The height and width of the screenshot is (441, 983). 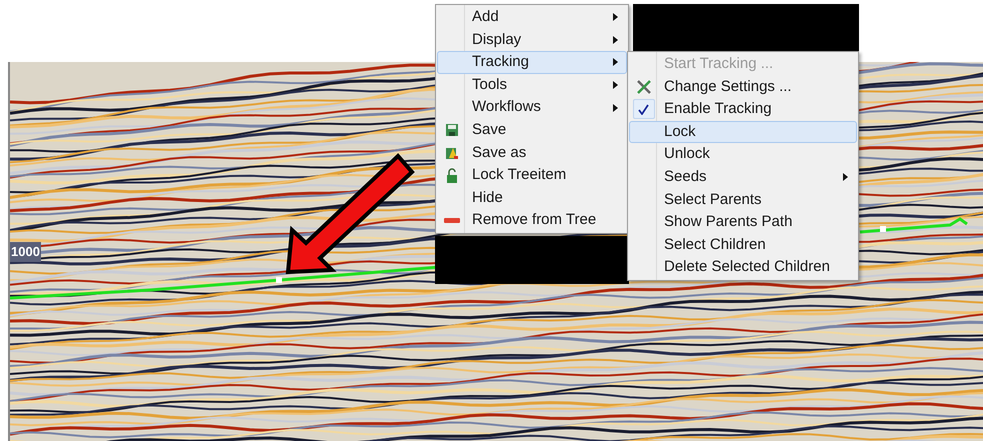 What do you see at coordinates (644, 86) in the screenshot?
I see `tools-icon` at bounding box center [644, 86].